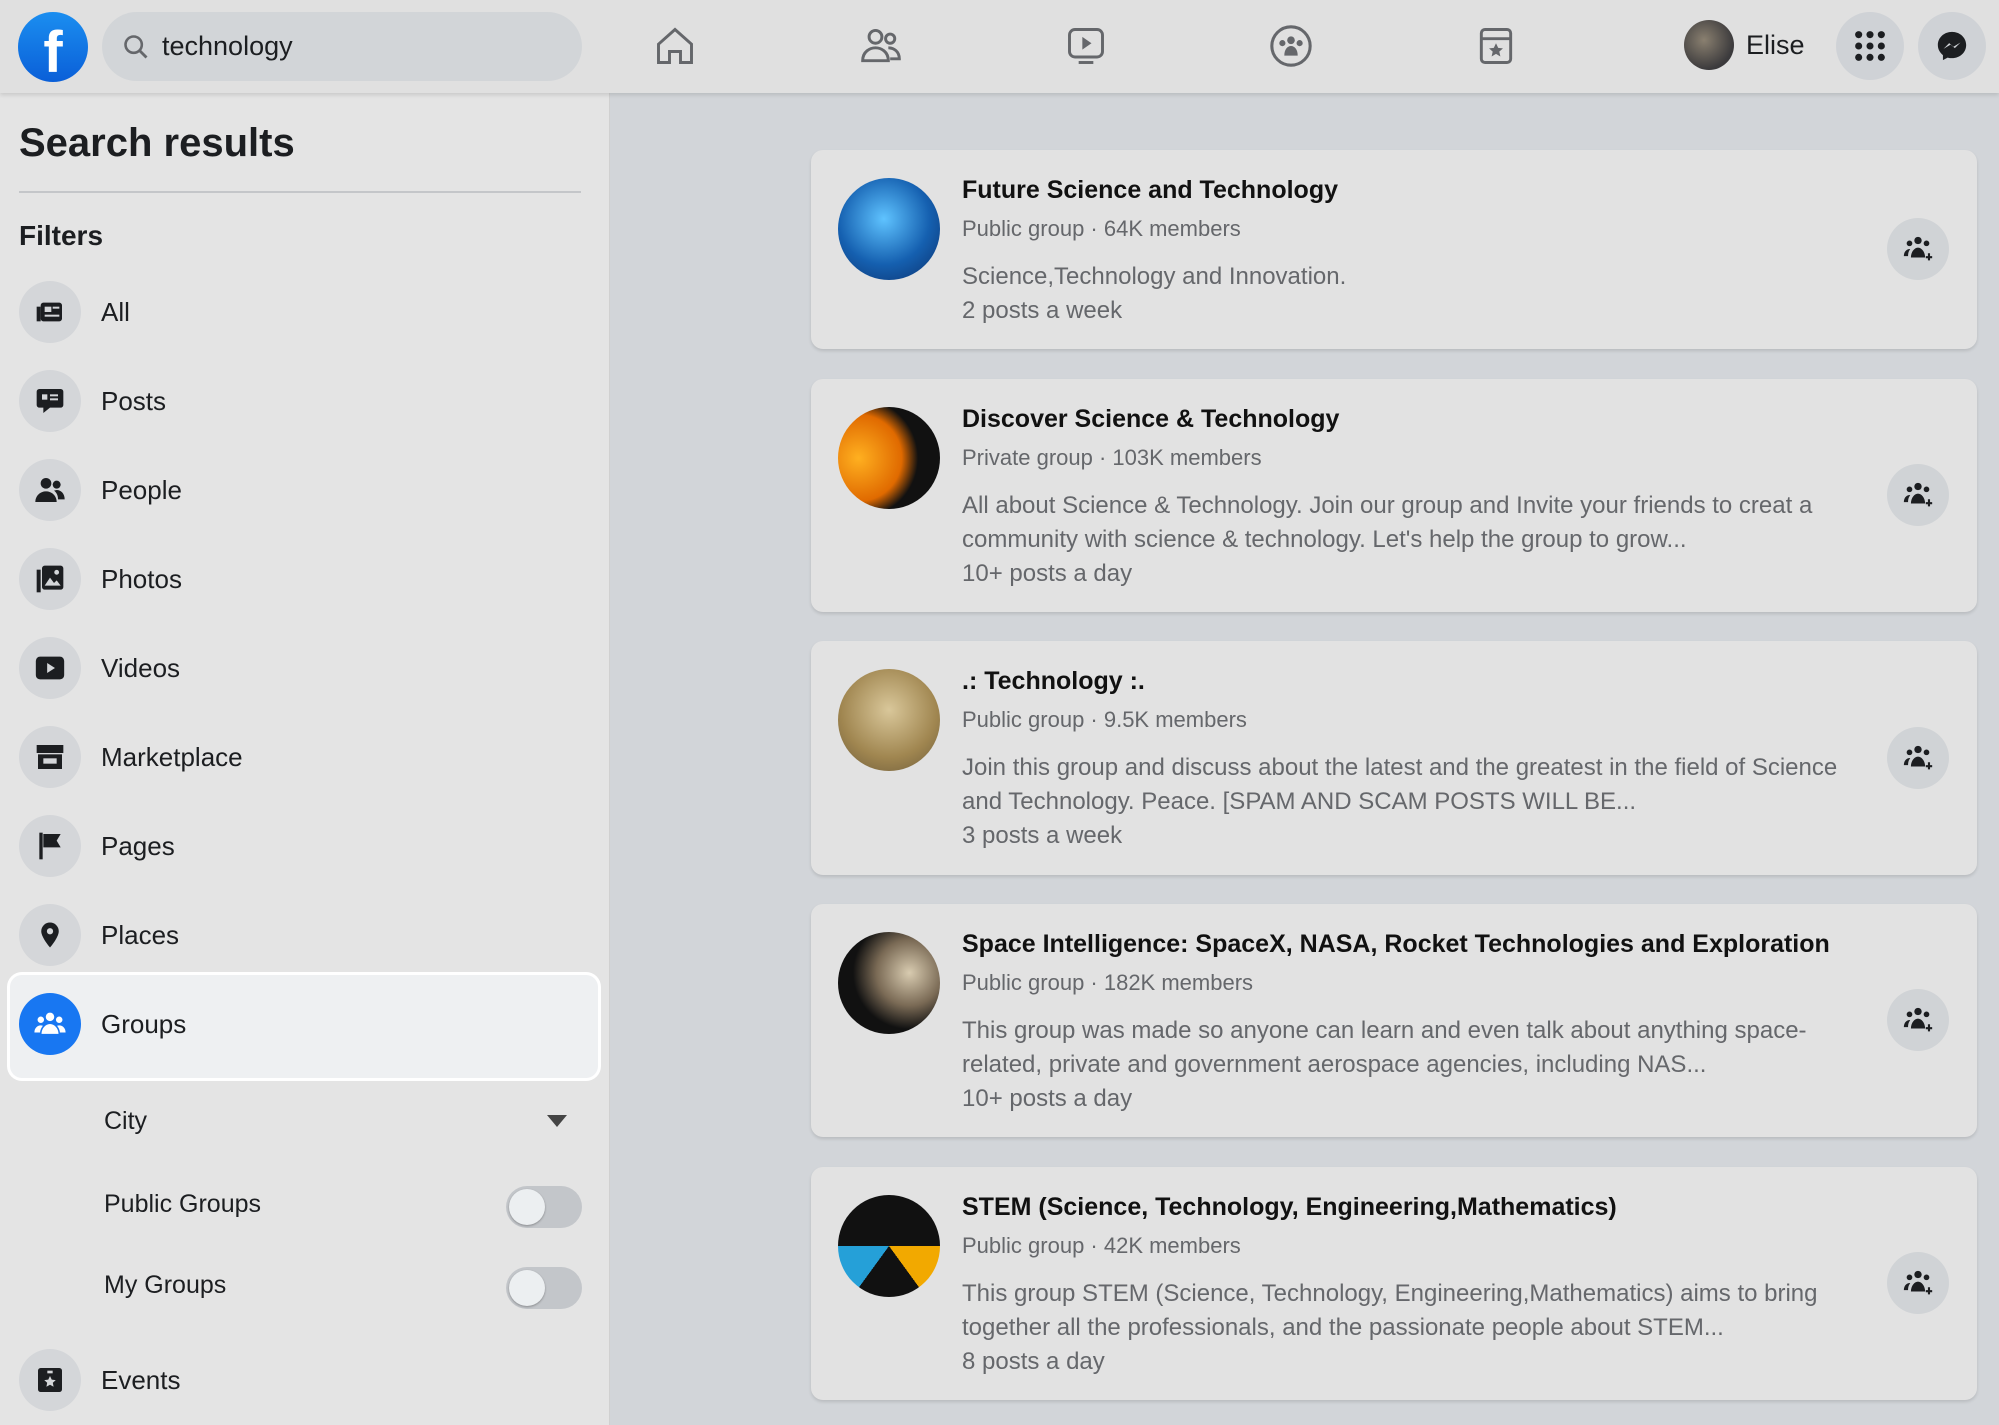 This screenshot has width=1999, height=1425. What do you see at coordinates (1112, 457) in the screenshot?
I see `group-meta: Private group · 103K members` at bounding box center [1112, 457].